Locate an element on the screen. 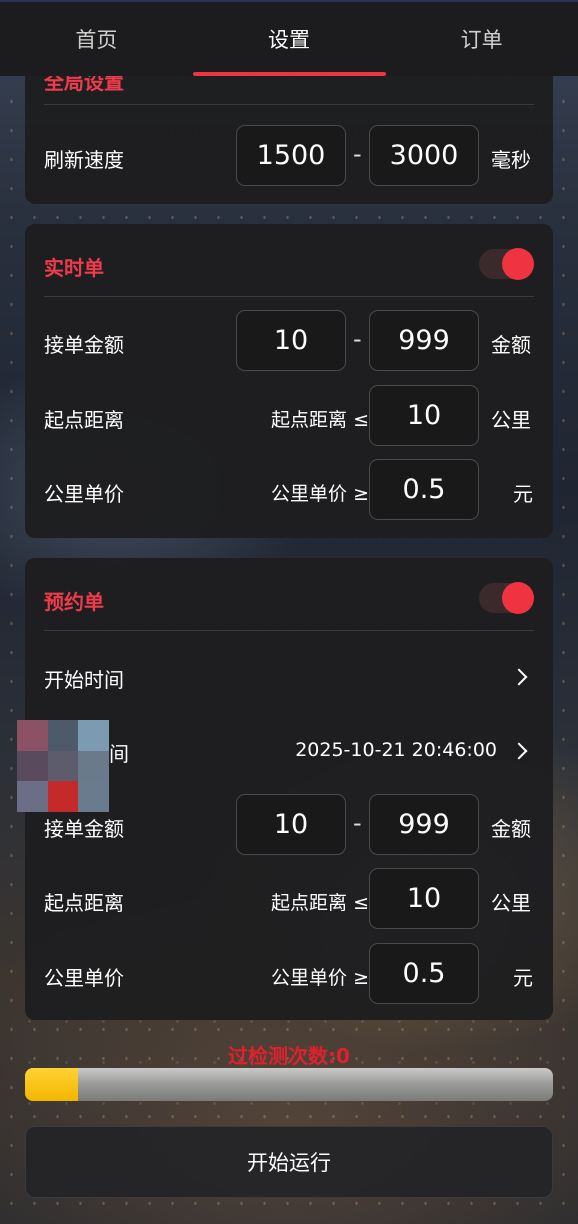  realtime-distance-label: 起点距离 is located at coordinates (84, 420).